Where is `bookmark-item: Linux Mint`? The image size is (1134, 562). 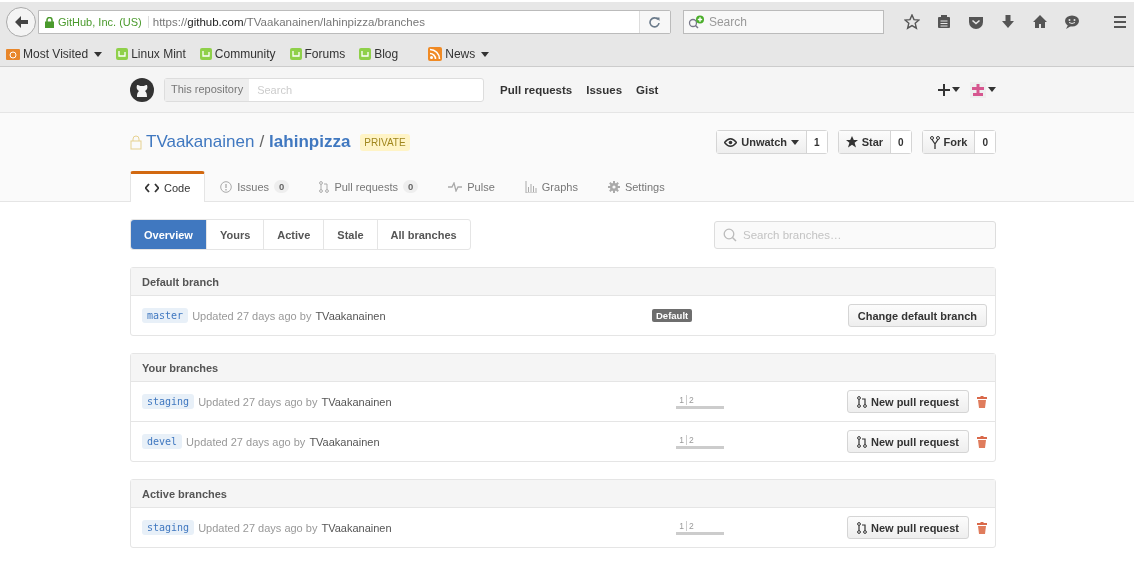
bookmark-item: Linux Mint is located at coordinates (151, 54).